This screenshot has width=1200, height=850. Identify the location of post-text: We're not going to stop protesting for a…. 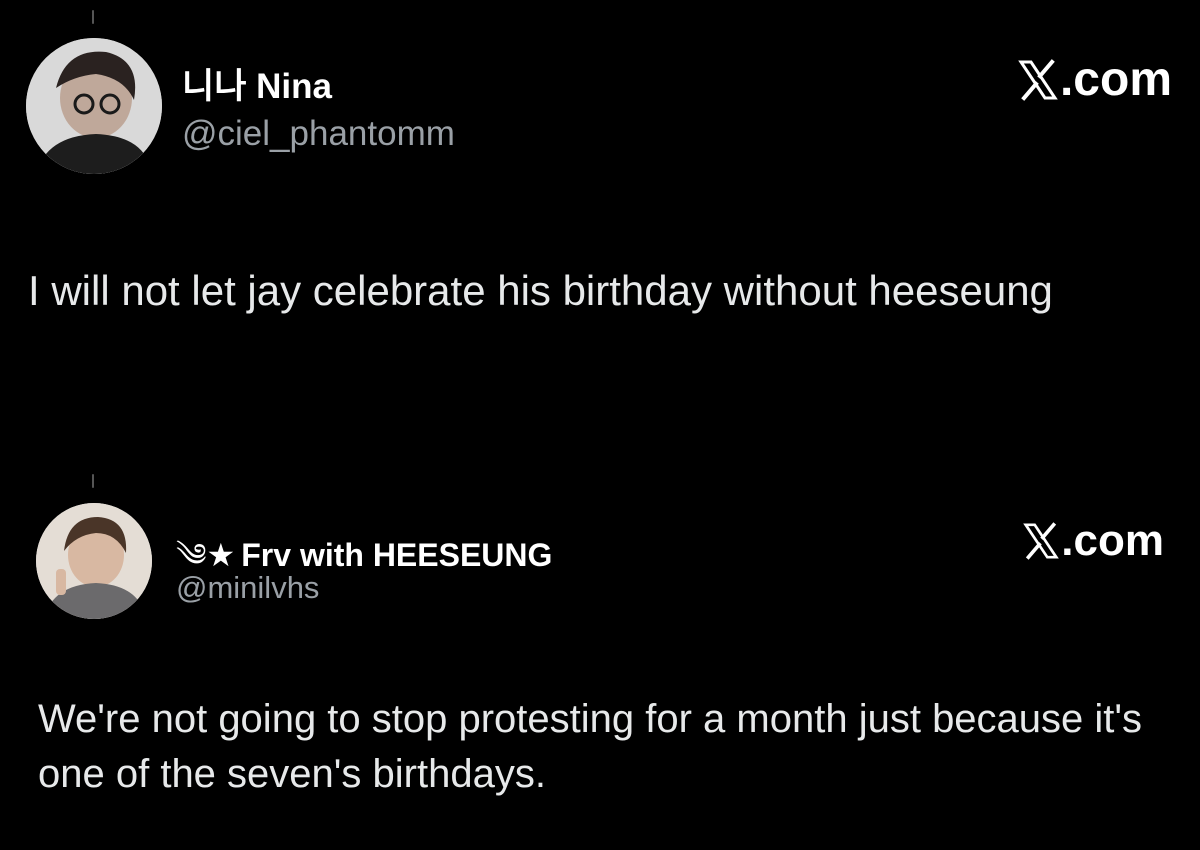
(590, 746).